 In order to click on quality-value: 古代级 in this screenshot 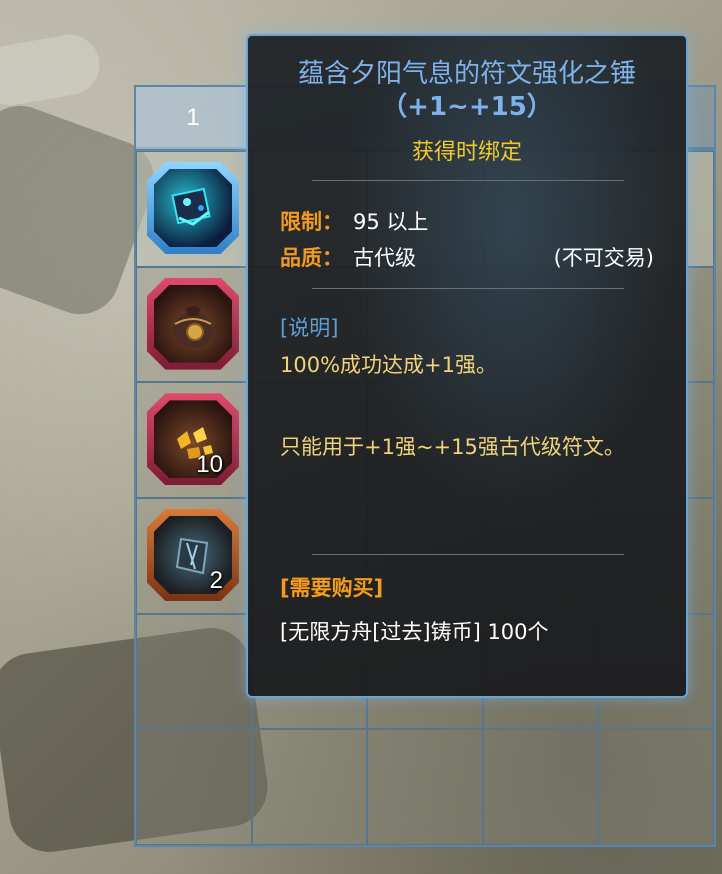, I will do `click(384, 258)`.